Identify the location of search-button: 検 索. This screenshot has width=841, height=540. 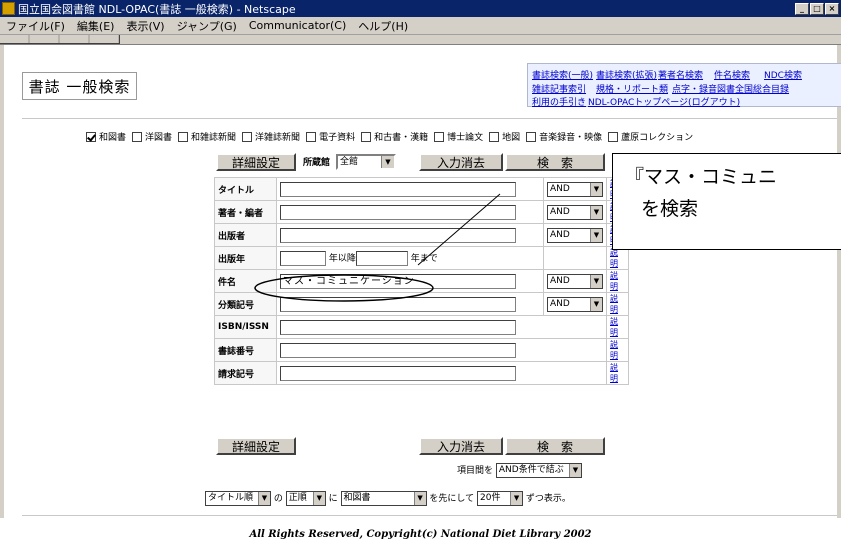
(555, 162).